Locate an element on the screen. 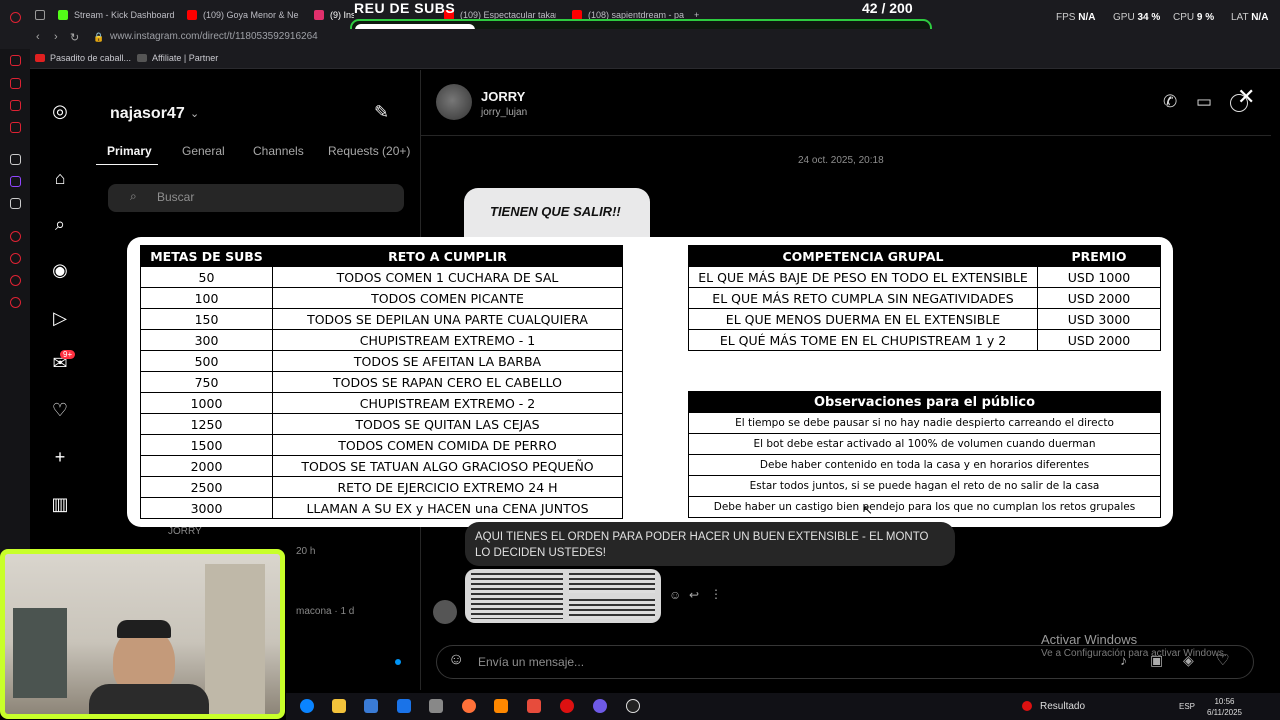  video-call-icon: ▭ is located at coordinates (1204, 102).